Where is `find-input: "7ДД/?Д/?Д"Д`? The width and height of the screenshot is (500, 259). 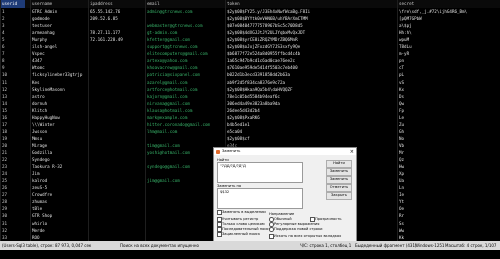
find-input: "7ДД/?Д/?Д"Д is located at coordinates (260, 172).